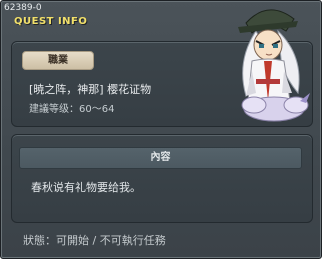 Image resolution: width=322 pixels, height=259 pixels. I want to click on npc-ninja-portrait-icon, so click(274, 65).